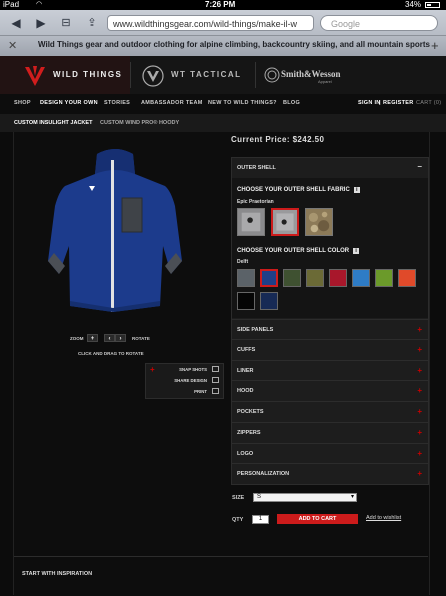 Image resolution: width=446 pixels, height=596 pixels. Describe the element at coordinates (330, 411) in the screenshot. I see `section-pockets: POCKETS +` at that location.